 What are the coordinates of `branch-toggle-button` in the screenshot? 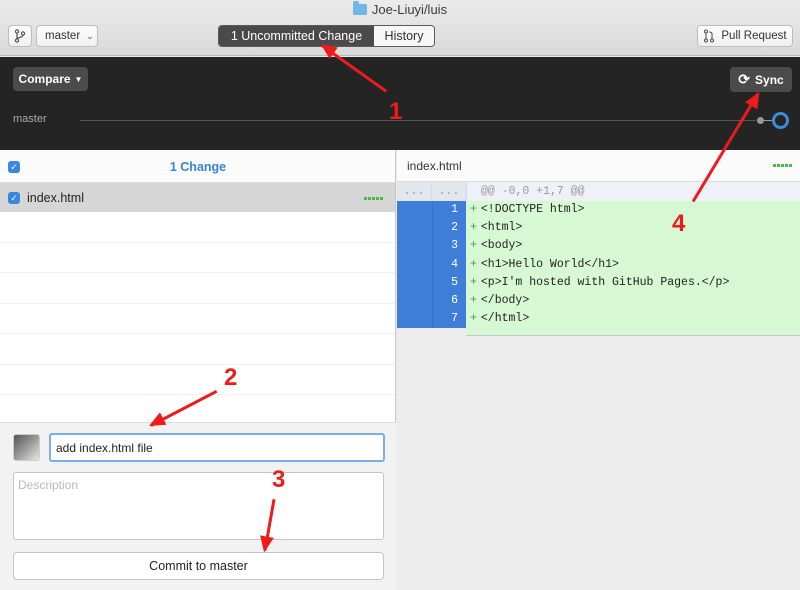 It's located at (20, 36).